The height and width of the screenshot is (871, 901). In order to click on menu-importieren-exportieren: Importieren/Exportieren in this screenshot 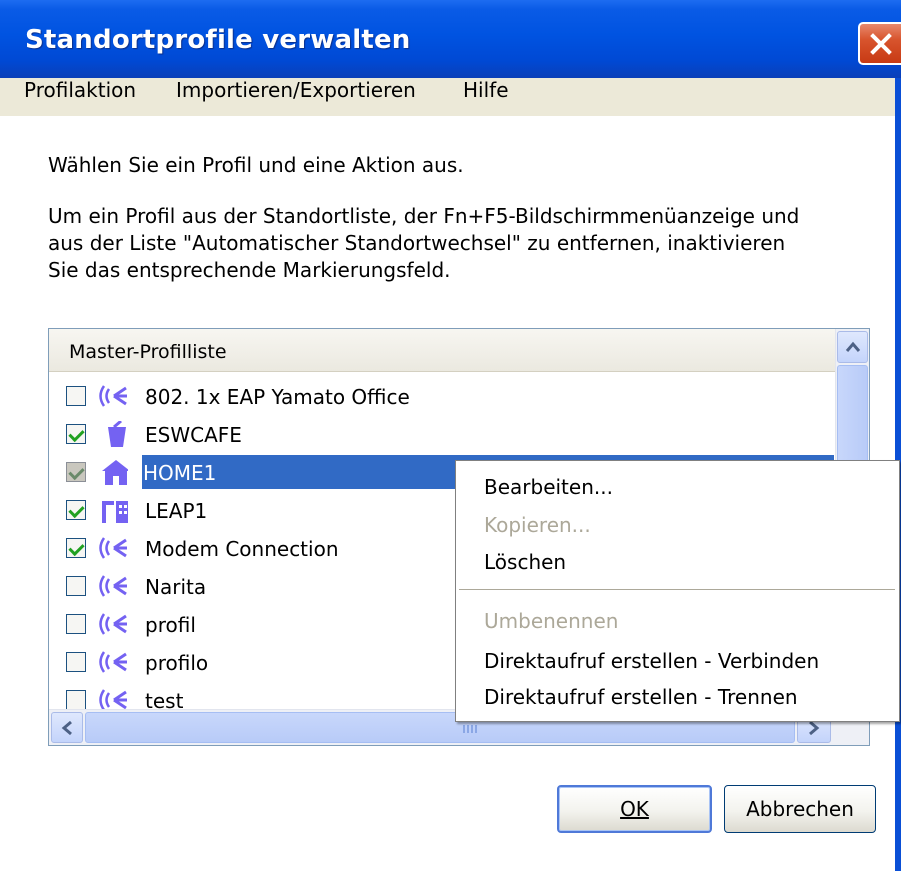, I will do `click(296, 97)`.